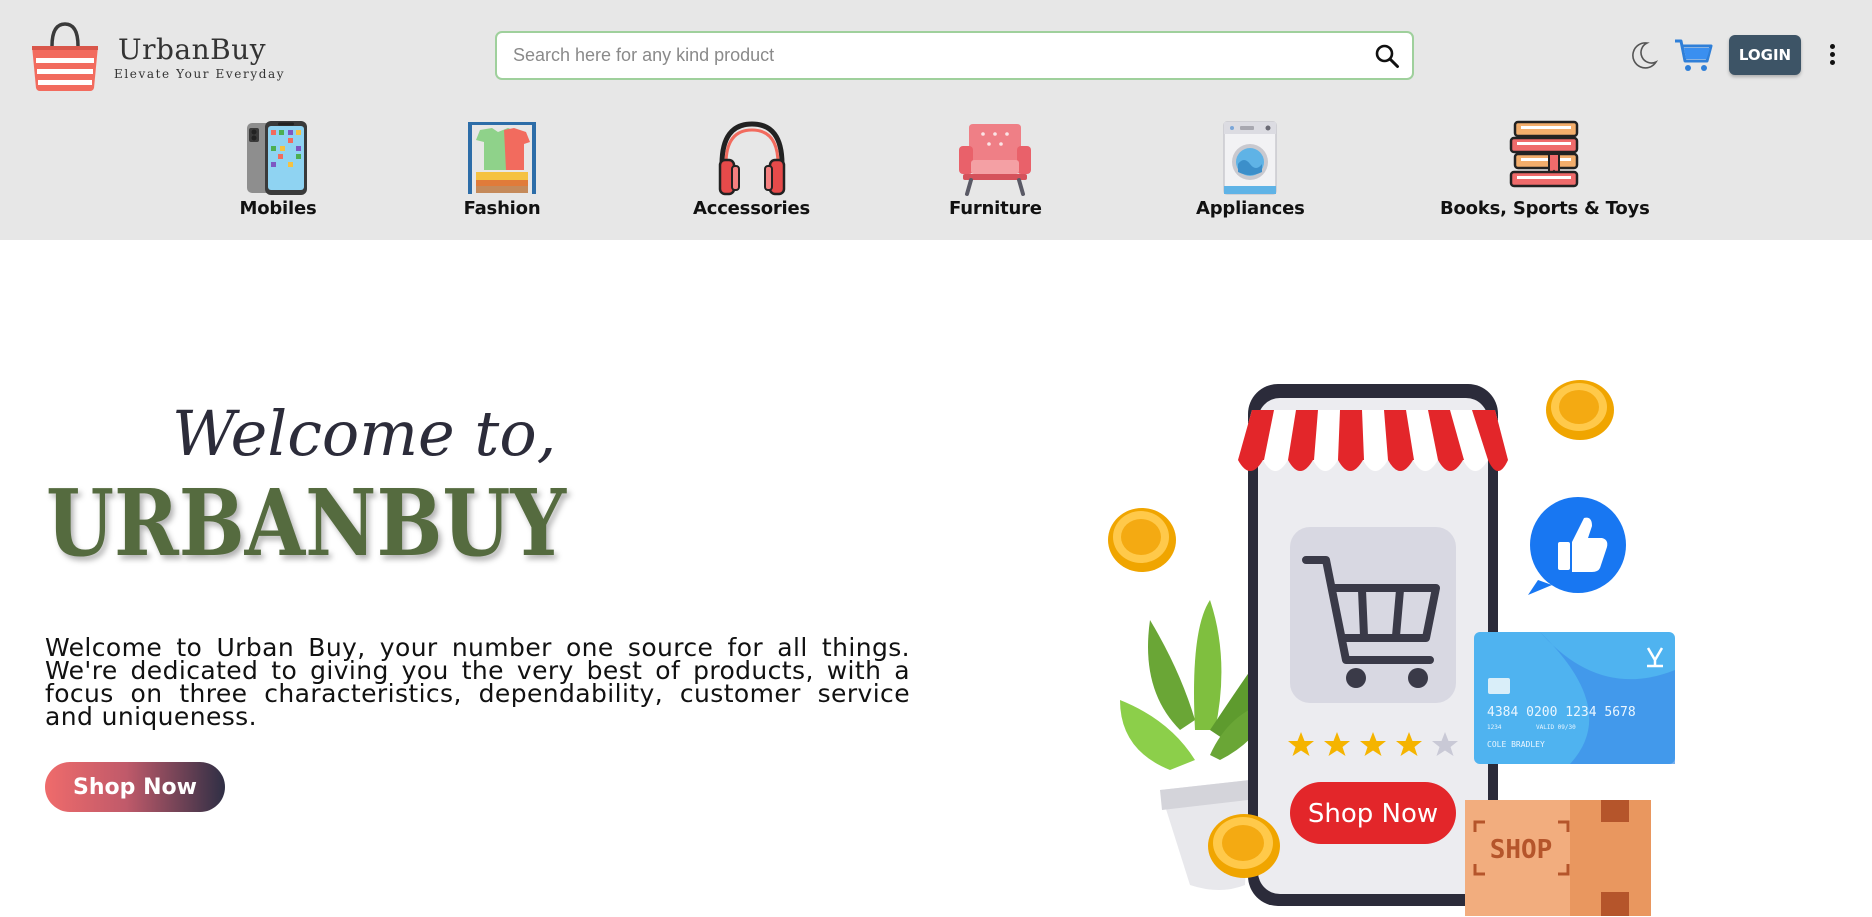 The height and width of the screenshot is (917, 1872). Describe the element at coordinates (1250, 208) in the screenshot. I see `category-label: Appliances` at that location.